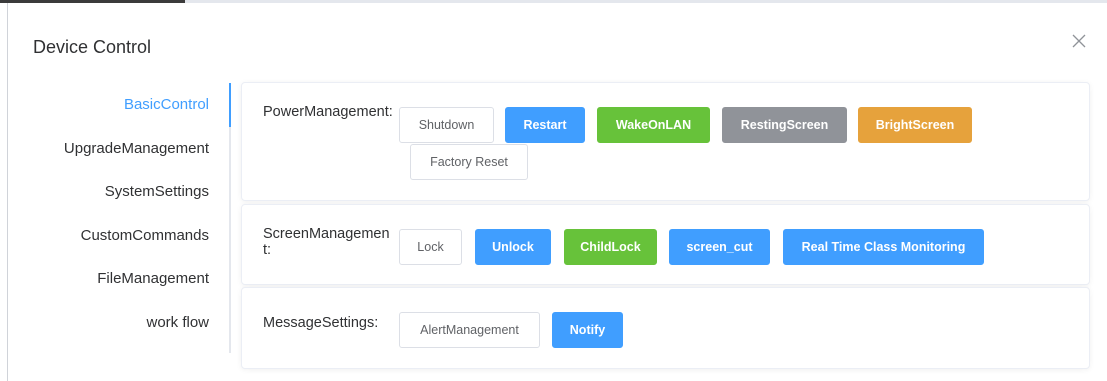 Image resolution: width=1107 pixels, height=381 pixels. What do you see at coordinates (328, 112) in the screenshot?
I see `power-management-label: PowerManagement:` at bounding box center [328, 112].